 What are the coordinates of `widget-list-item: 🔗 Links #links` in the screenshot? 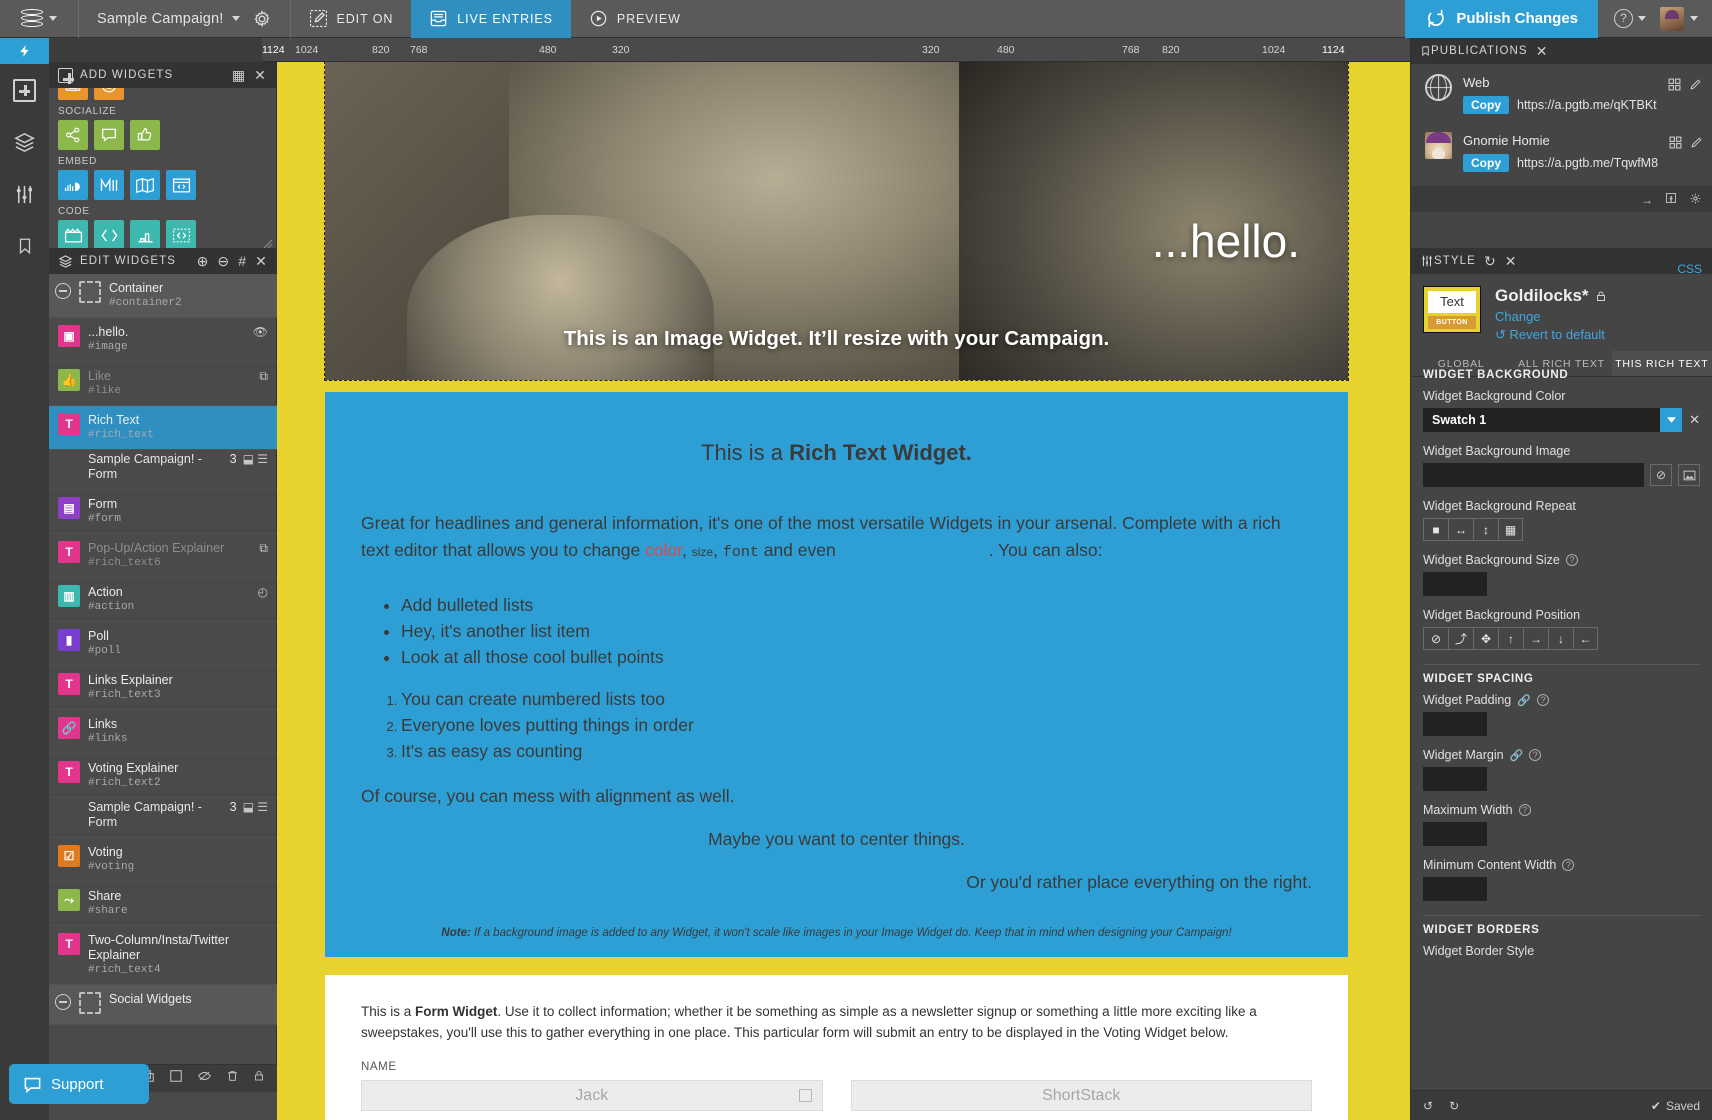 It's located at (163, 732).